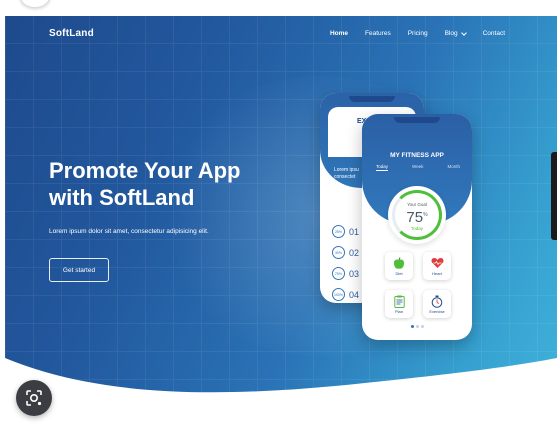 Image resolution: width=557 pixels, height=441 pixels. I want to click on goal-value-number: 75, so click(415, 217).